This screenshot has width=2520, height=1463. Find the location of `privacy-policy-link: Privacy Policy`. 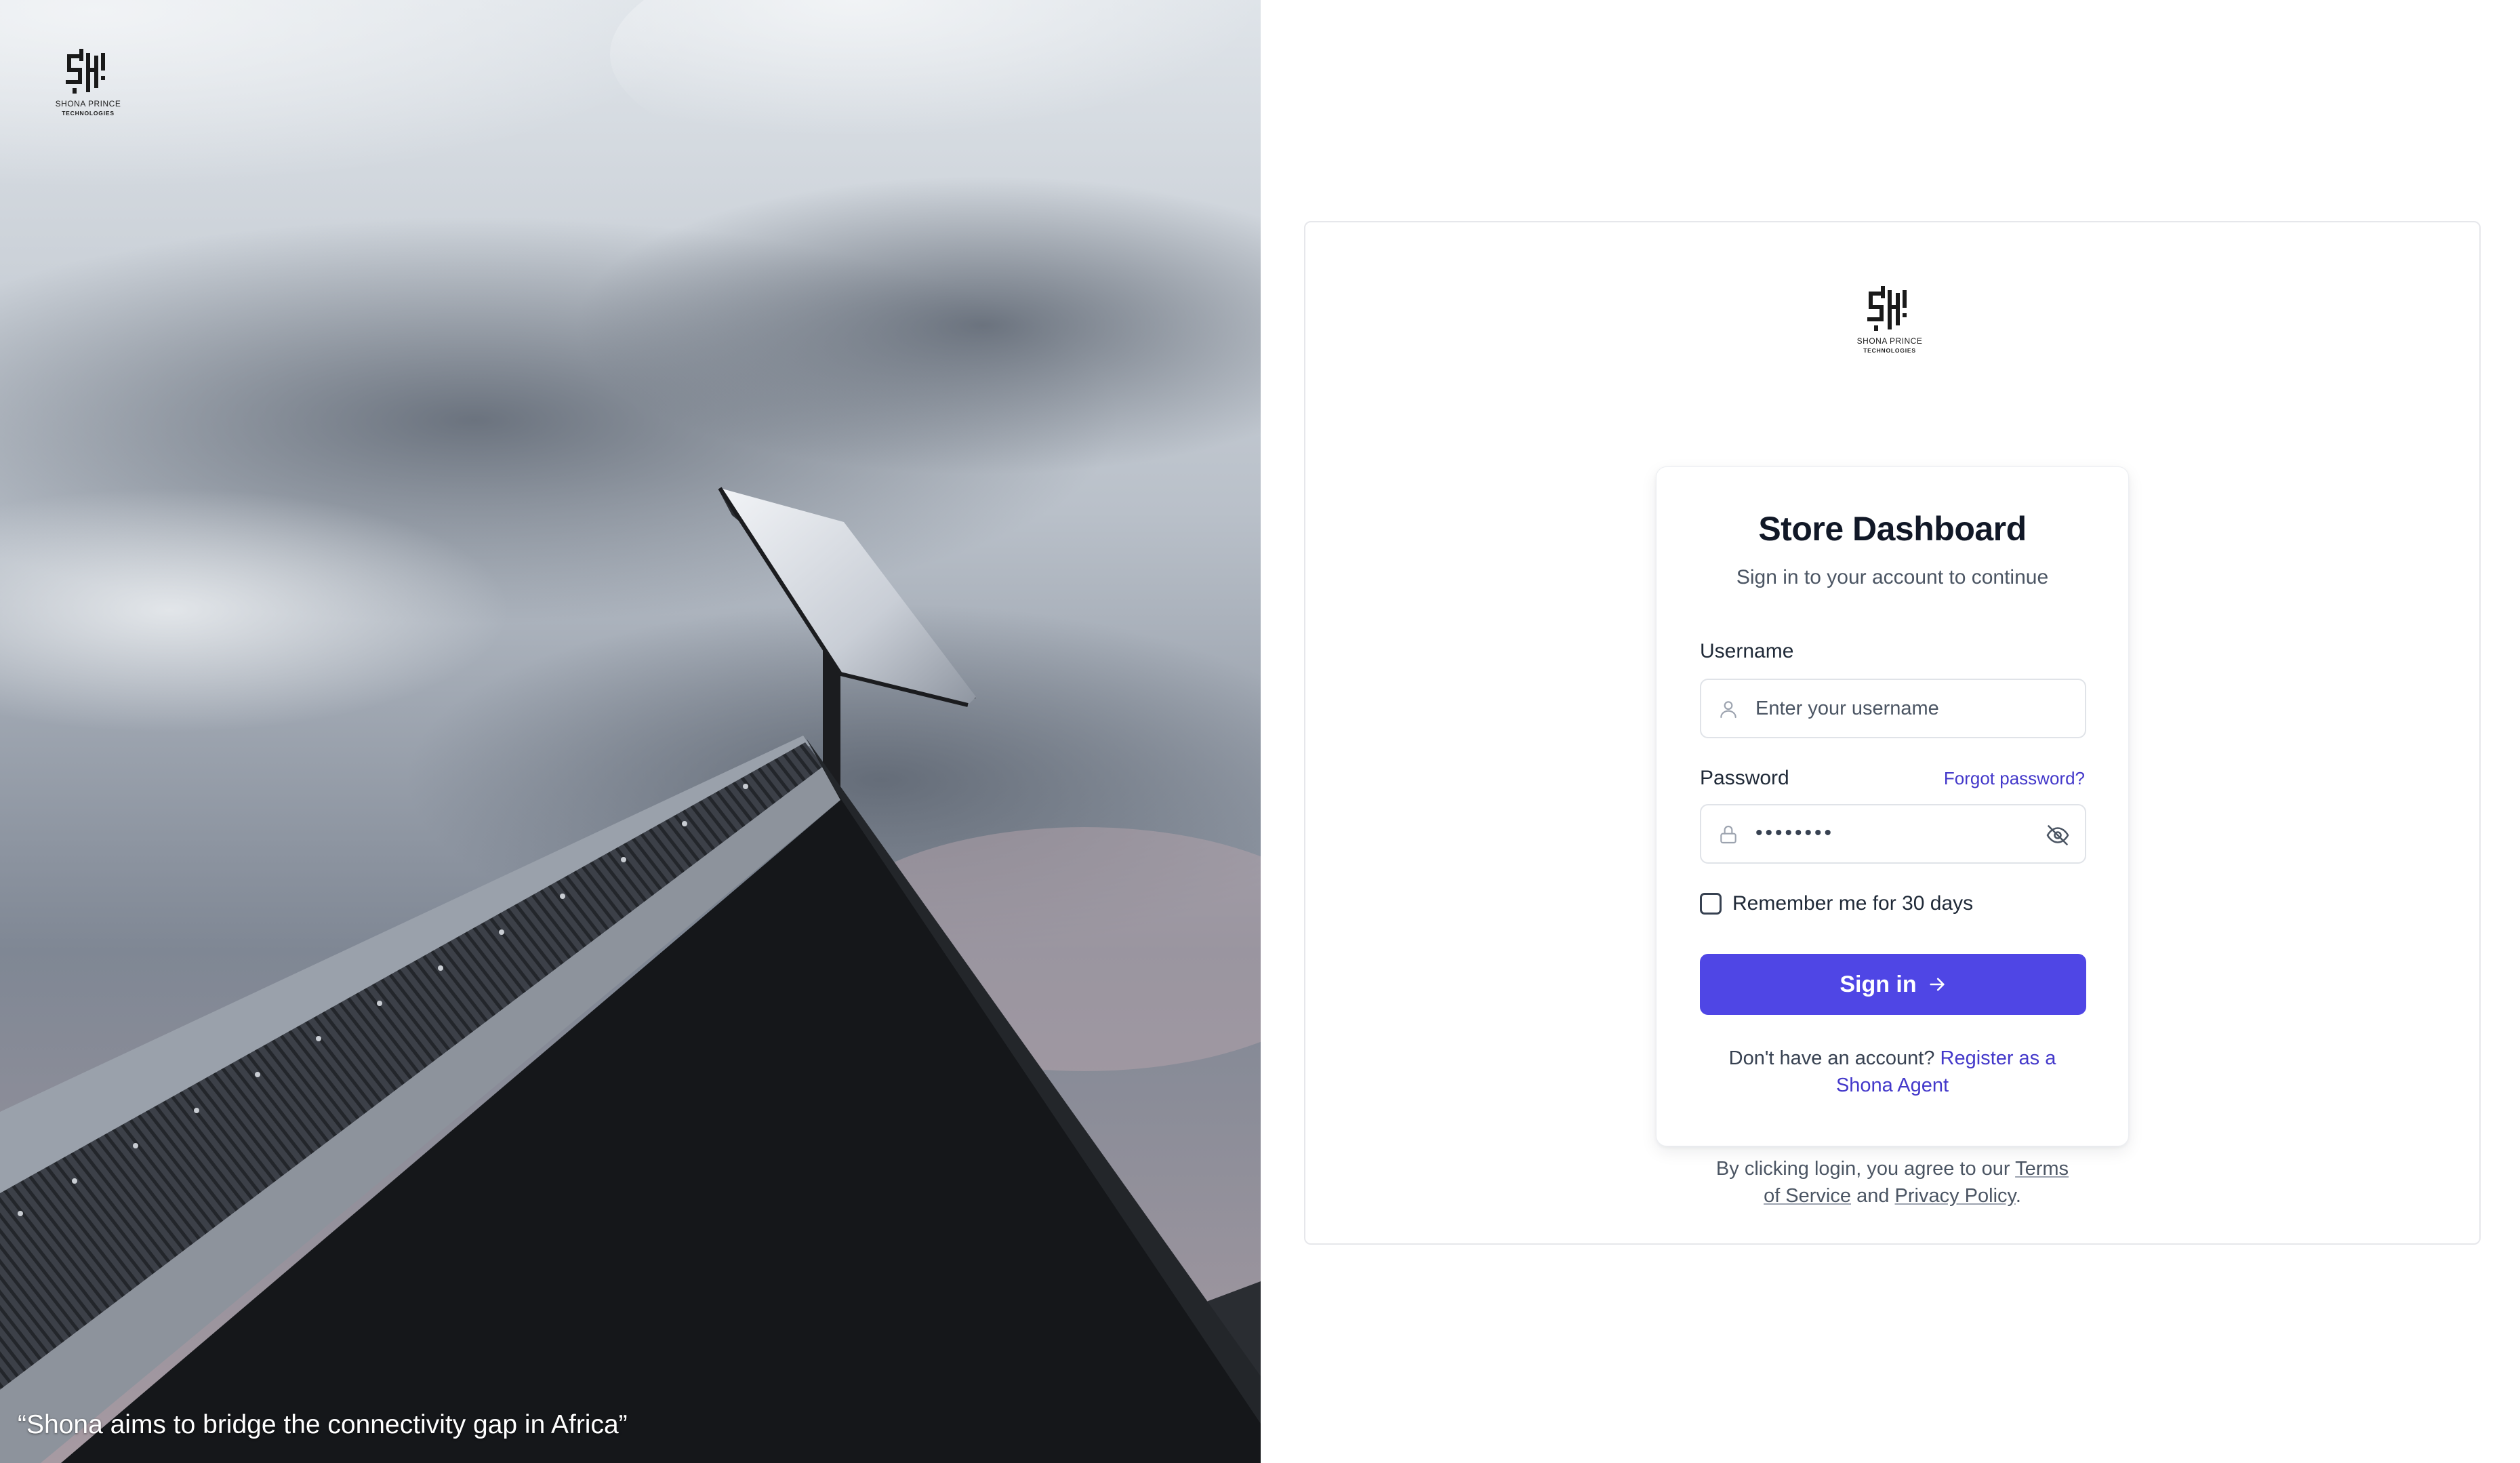

privacy-policy-link: Privacy Policy is located at coordinates (1956, 1196).